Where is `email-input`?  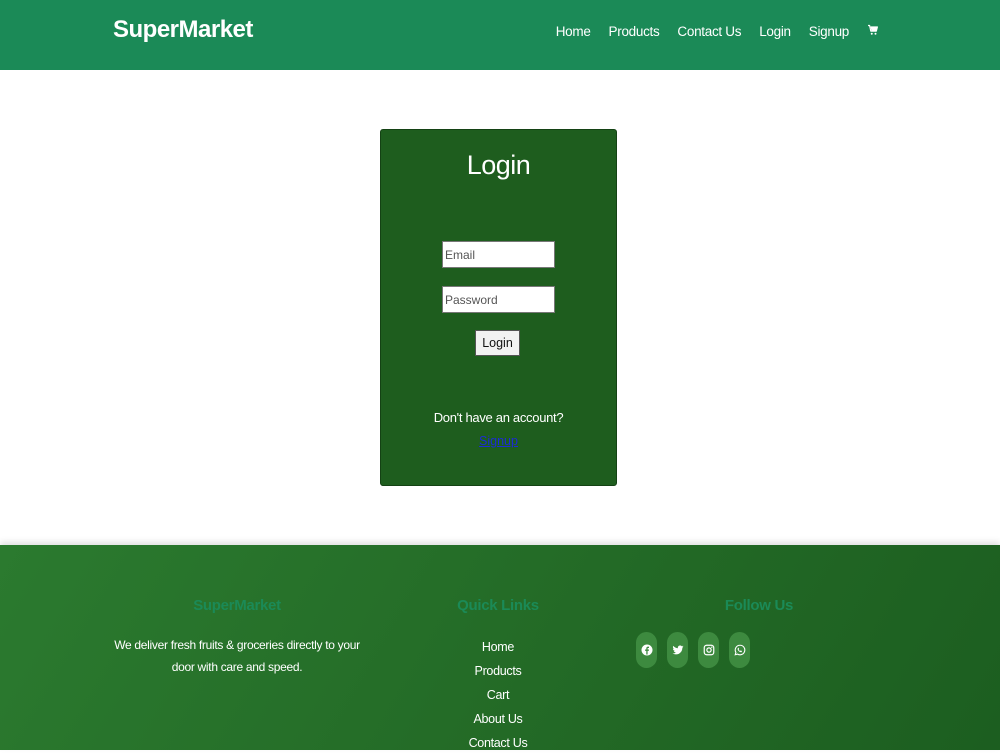
email-input is located at coordinates (498, 254).